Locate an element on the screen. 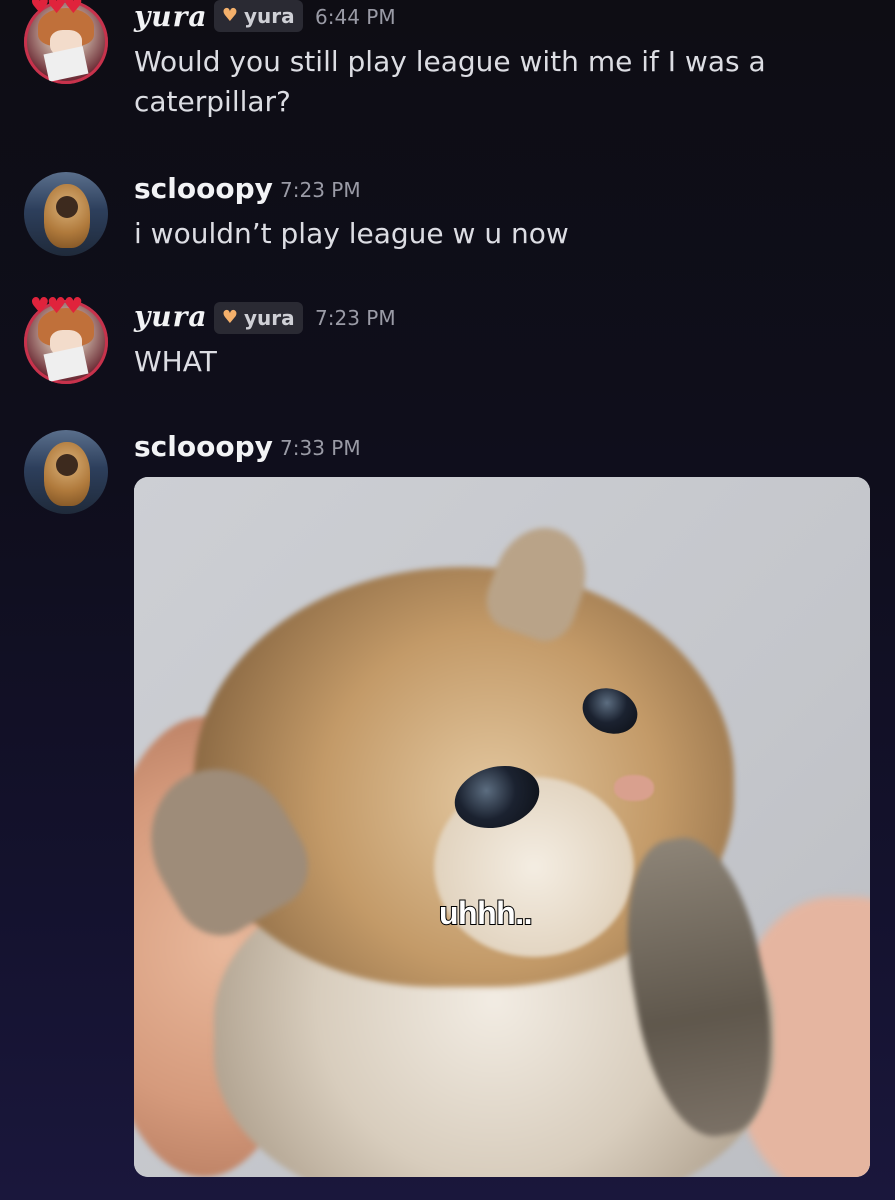  message-text: i wouldn’t play league w u now is located at coordinates (351, 233).